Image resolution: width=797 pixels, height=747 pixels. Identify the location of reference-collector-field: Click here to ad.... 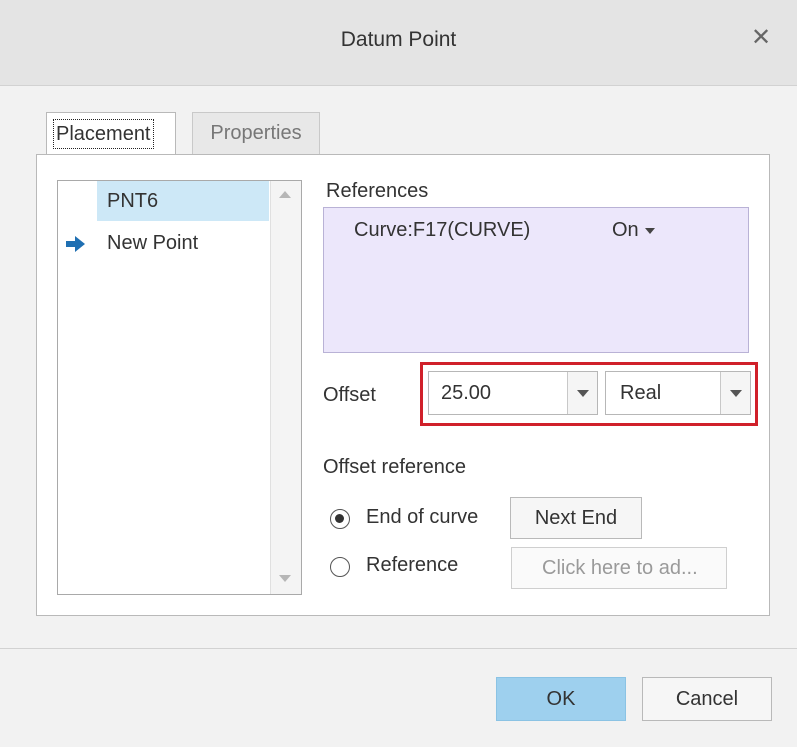
(619, 568).